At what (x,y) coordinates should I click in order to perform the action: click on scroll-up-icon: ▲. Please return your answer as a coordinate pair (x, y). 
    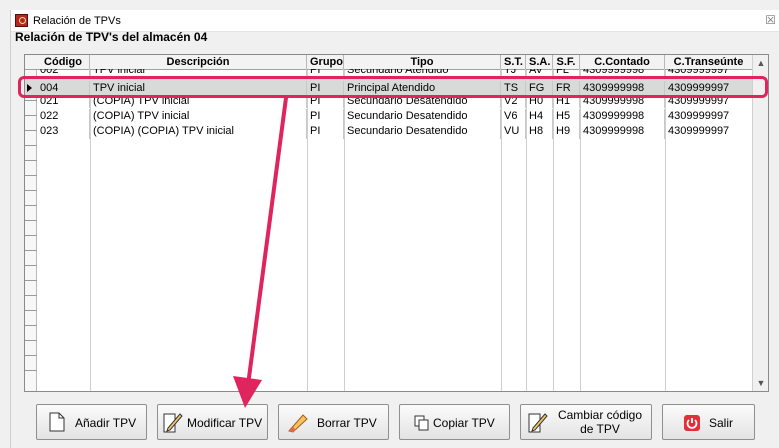
    Looking at the image, I should click on (761, 63).